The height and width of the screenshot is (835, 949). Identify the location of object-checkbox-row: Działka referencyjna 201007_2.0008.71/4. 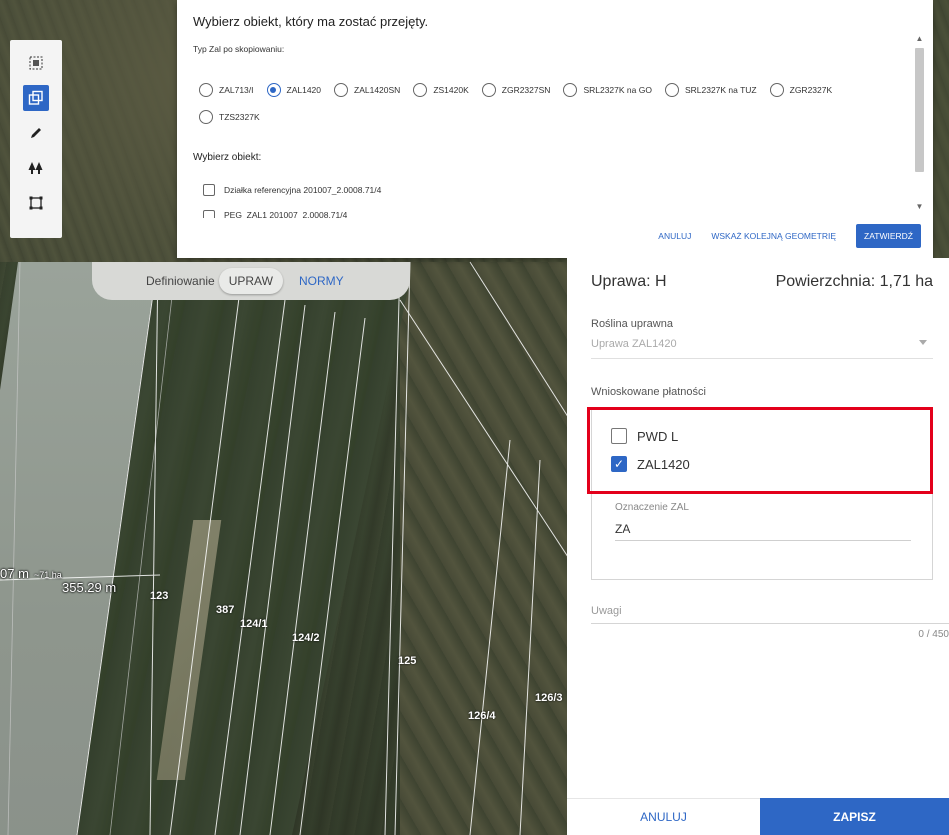
(292, 190).